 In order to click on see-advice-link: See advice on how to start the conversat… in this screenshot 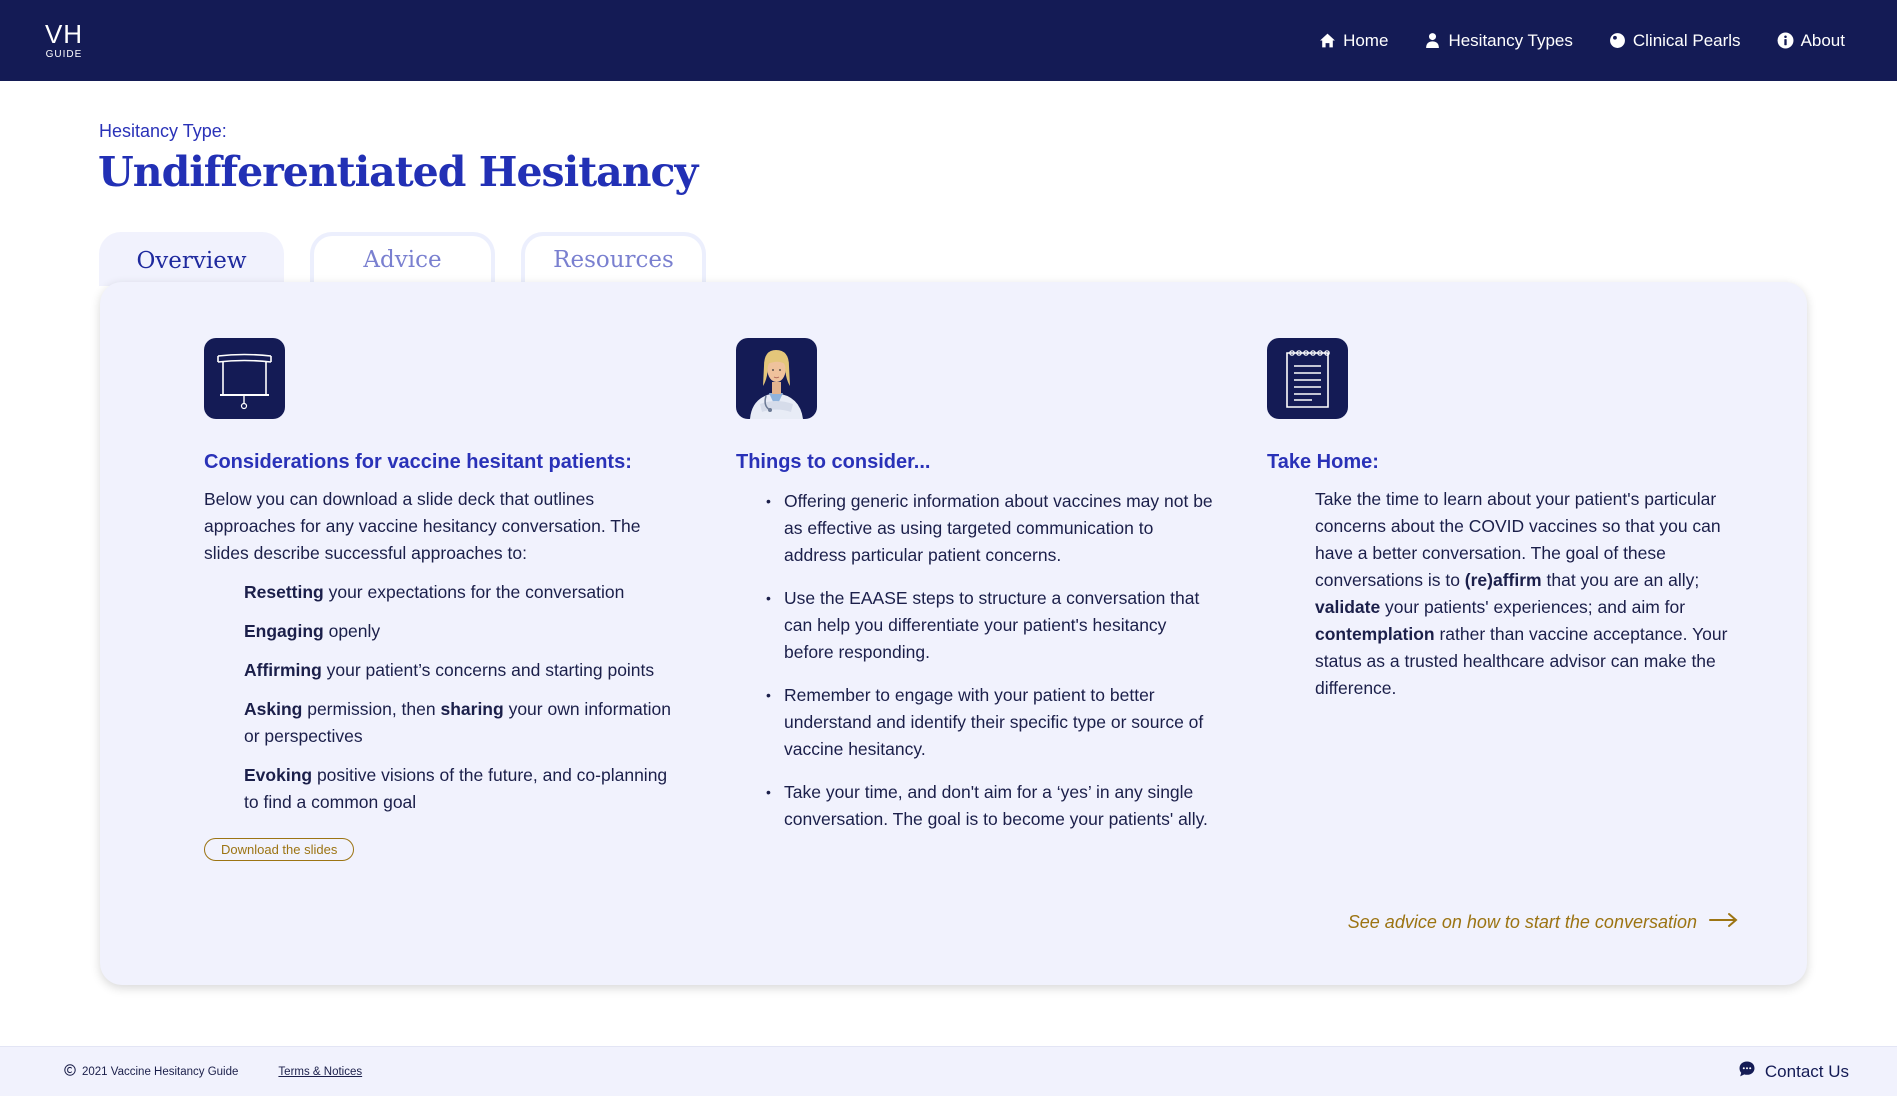, I will do `click(1543, 922)`.